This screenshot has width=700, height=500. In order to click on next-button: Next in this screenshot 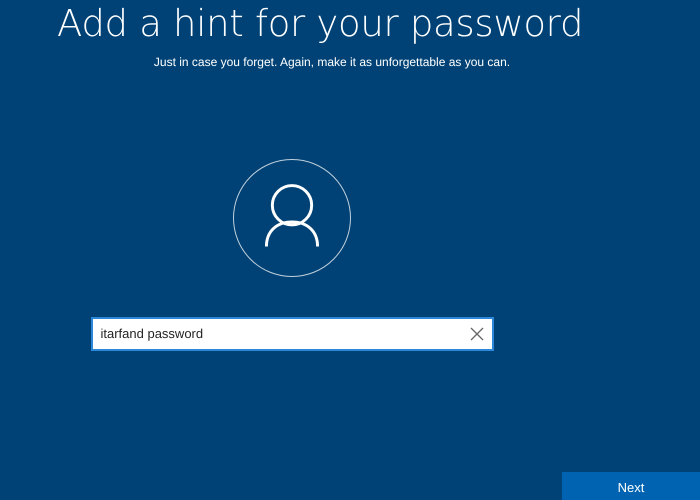, I will do `click(631, 486)`.